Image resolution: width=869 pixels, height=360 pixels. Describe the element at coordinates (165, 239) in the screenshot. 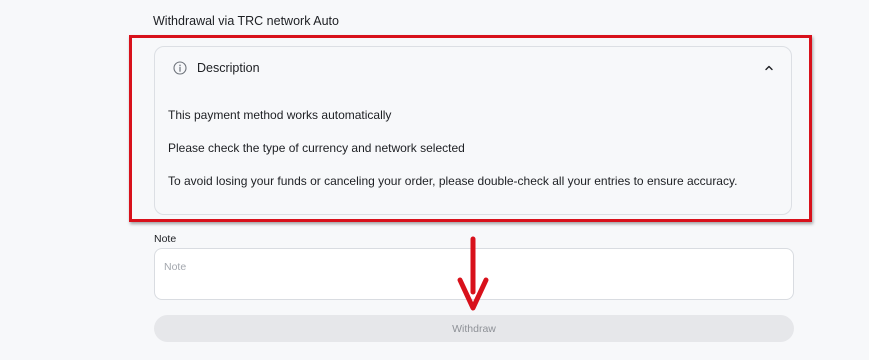

I see `note-label: Note` at that location.